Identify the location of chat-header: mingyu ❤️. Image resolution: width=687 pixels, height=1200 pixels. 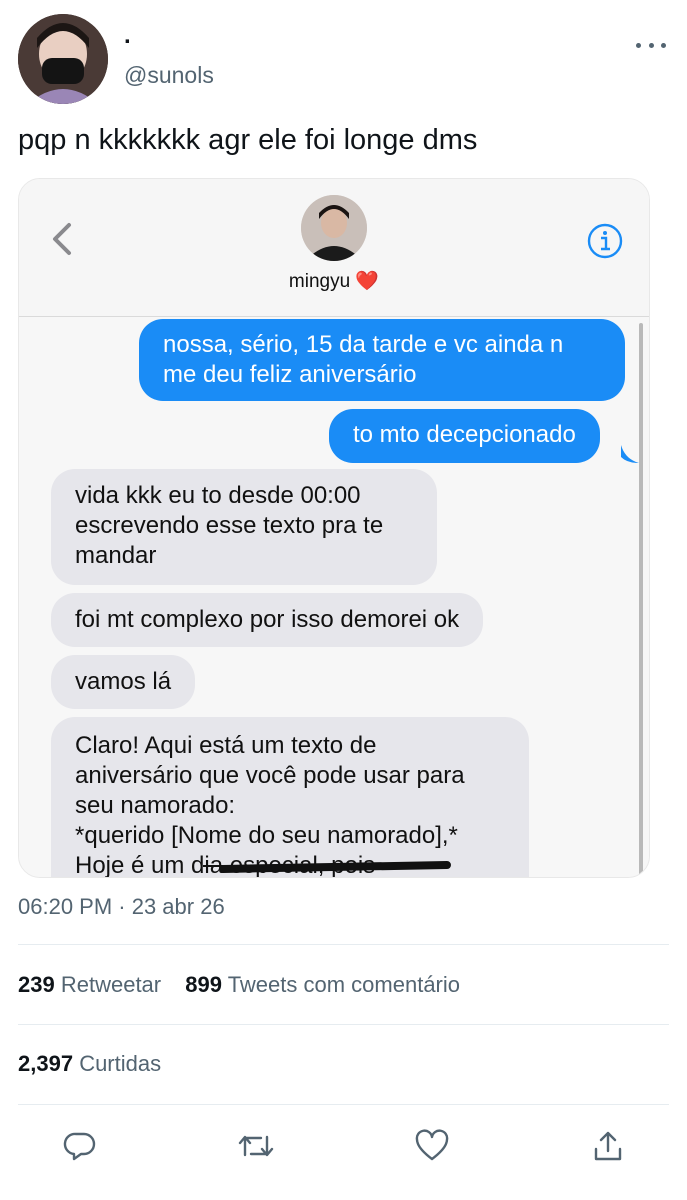
(334, 248).